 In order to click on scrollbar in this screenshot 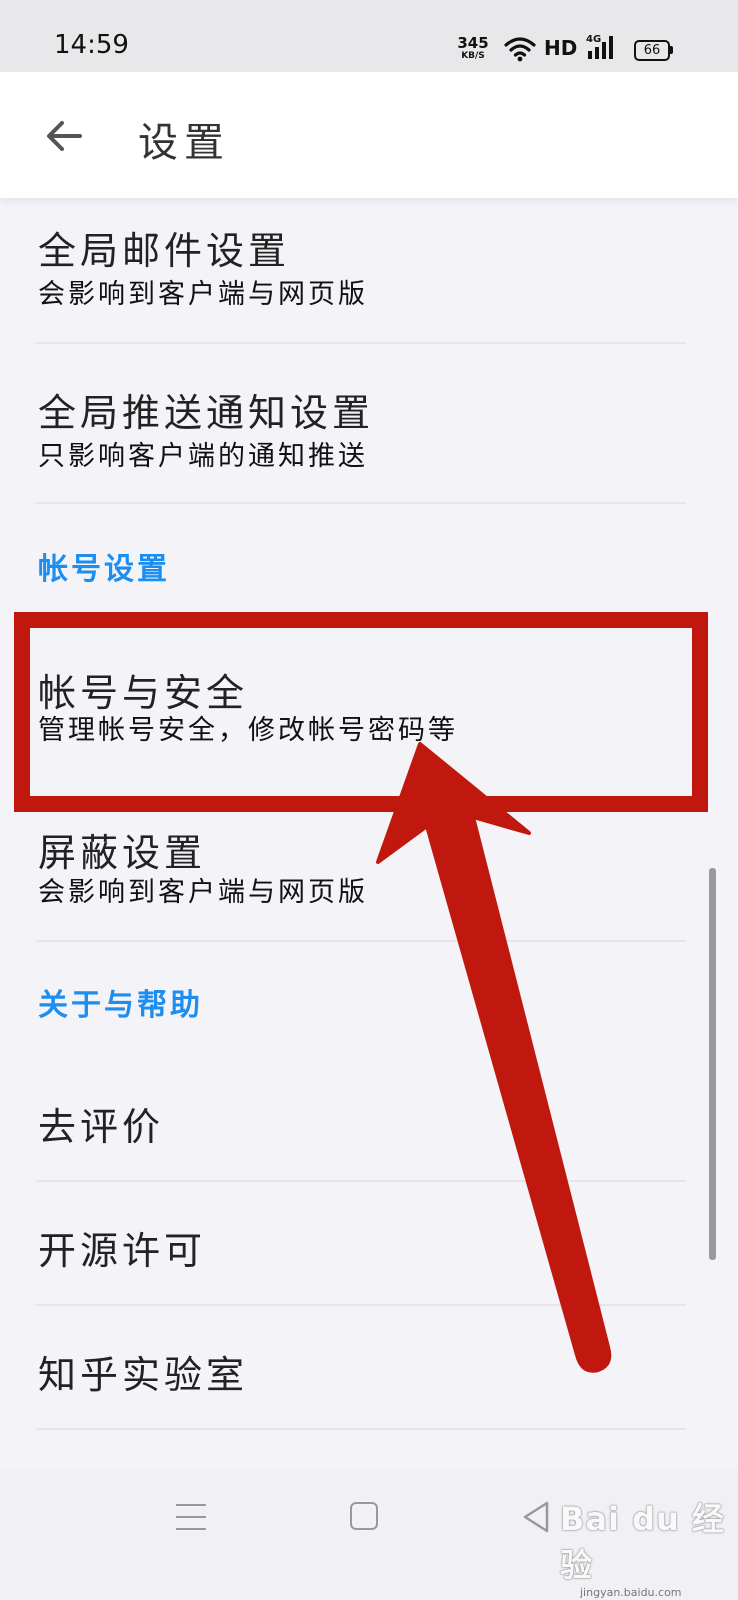, I will do `click(712, 1064)`.